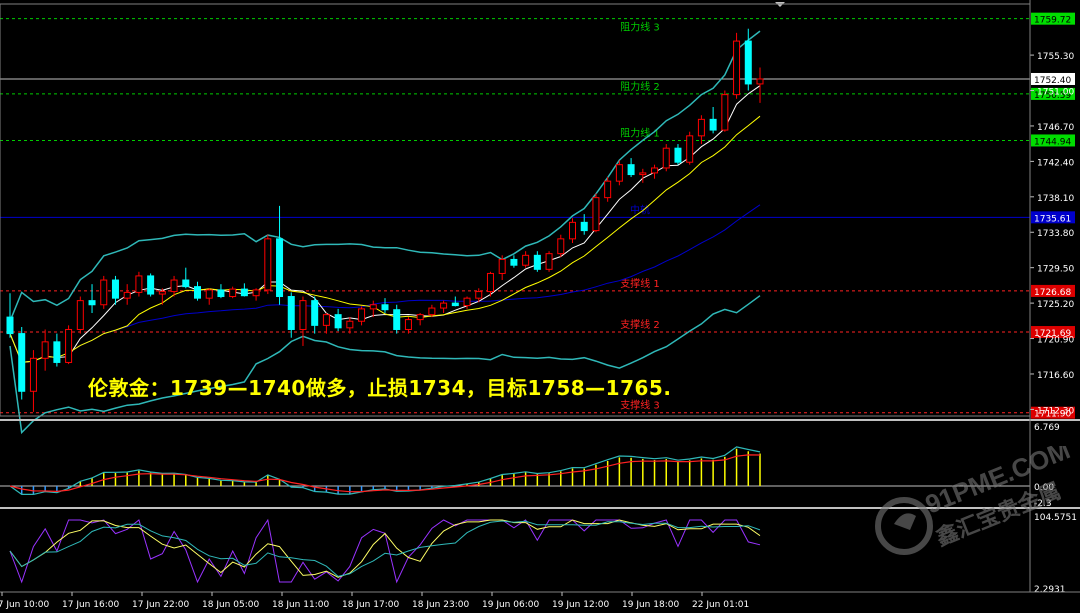 The height and width of the screenshot is (613, 1080). I want to click on level-price: 1726.68, so click(1052, 293).